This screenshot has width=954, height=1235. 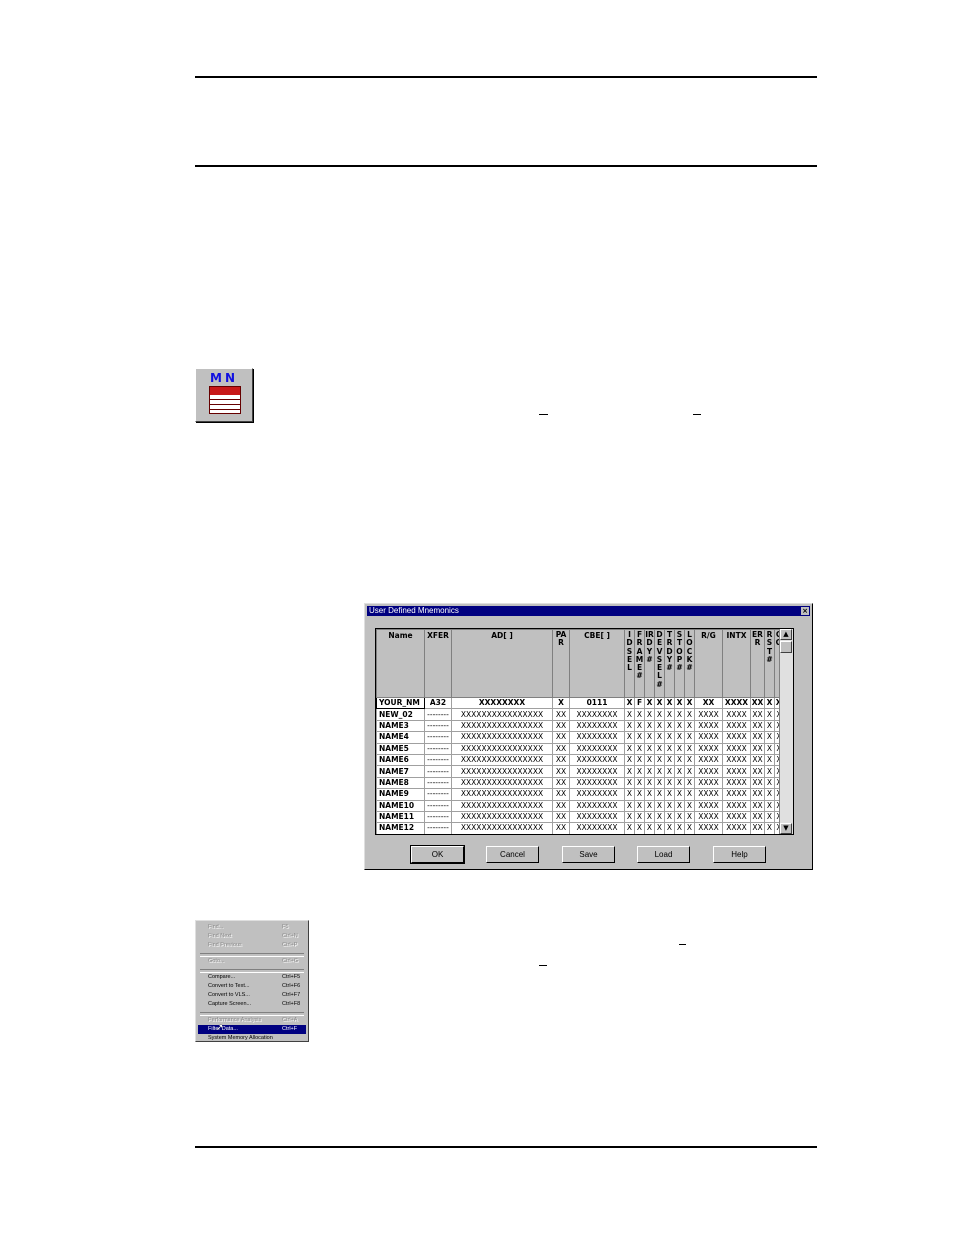 I want to click on column-header: RST#, so click(x=769, y=663).